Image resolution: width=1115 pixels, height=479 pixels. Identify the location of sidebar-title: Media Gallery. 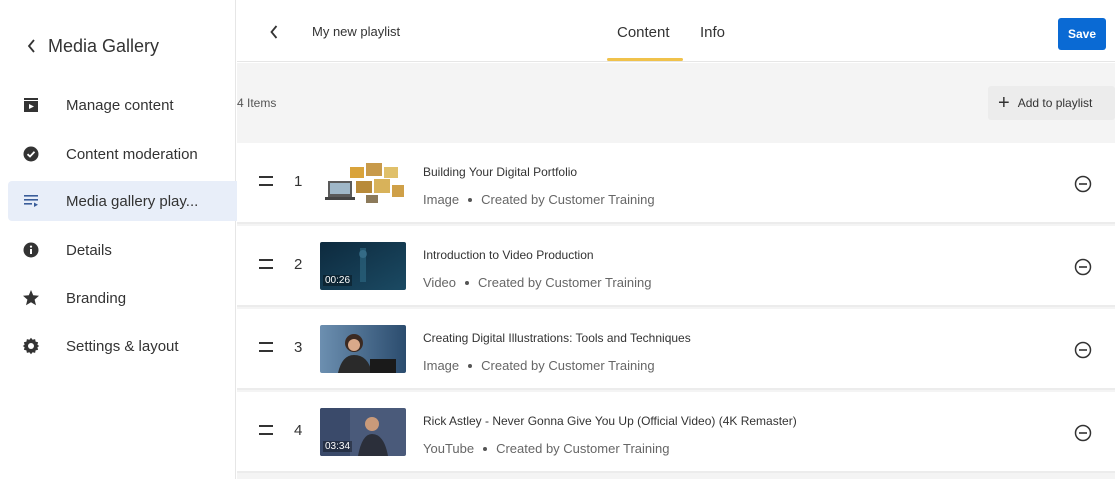
(104, 45).